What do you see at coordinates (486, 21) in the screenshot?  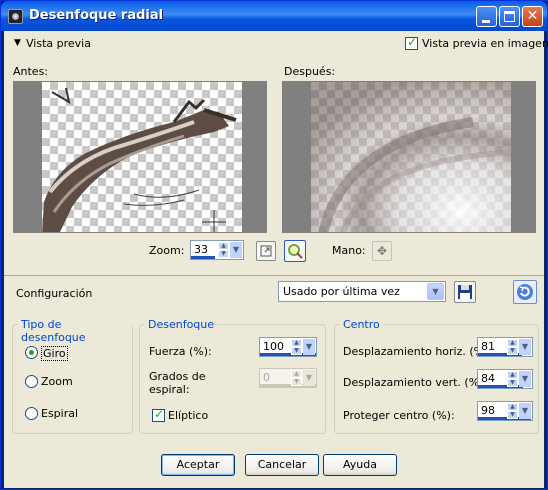 I see `minimize-icon` at bounding box center [486, 21].